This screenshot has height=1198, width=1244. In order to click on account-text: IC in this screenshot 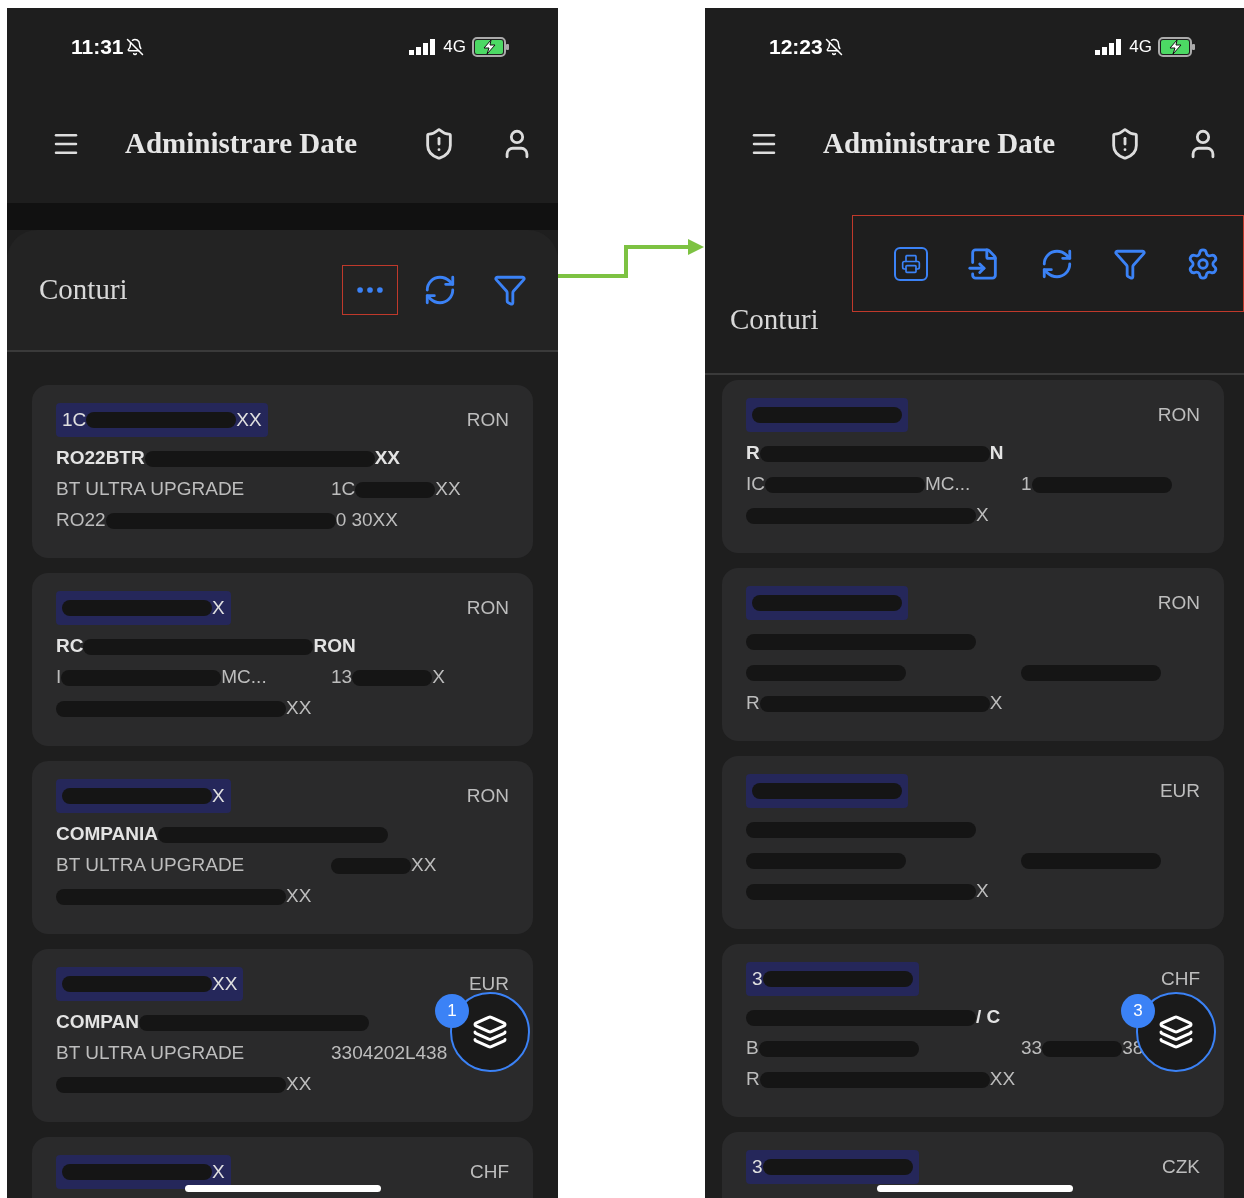, I will do `click(755, 484)`.